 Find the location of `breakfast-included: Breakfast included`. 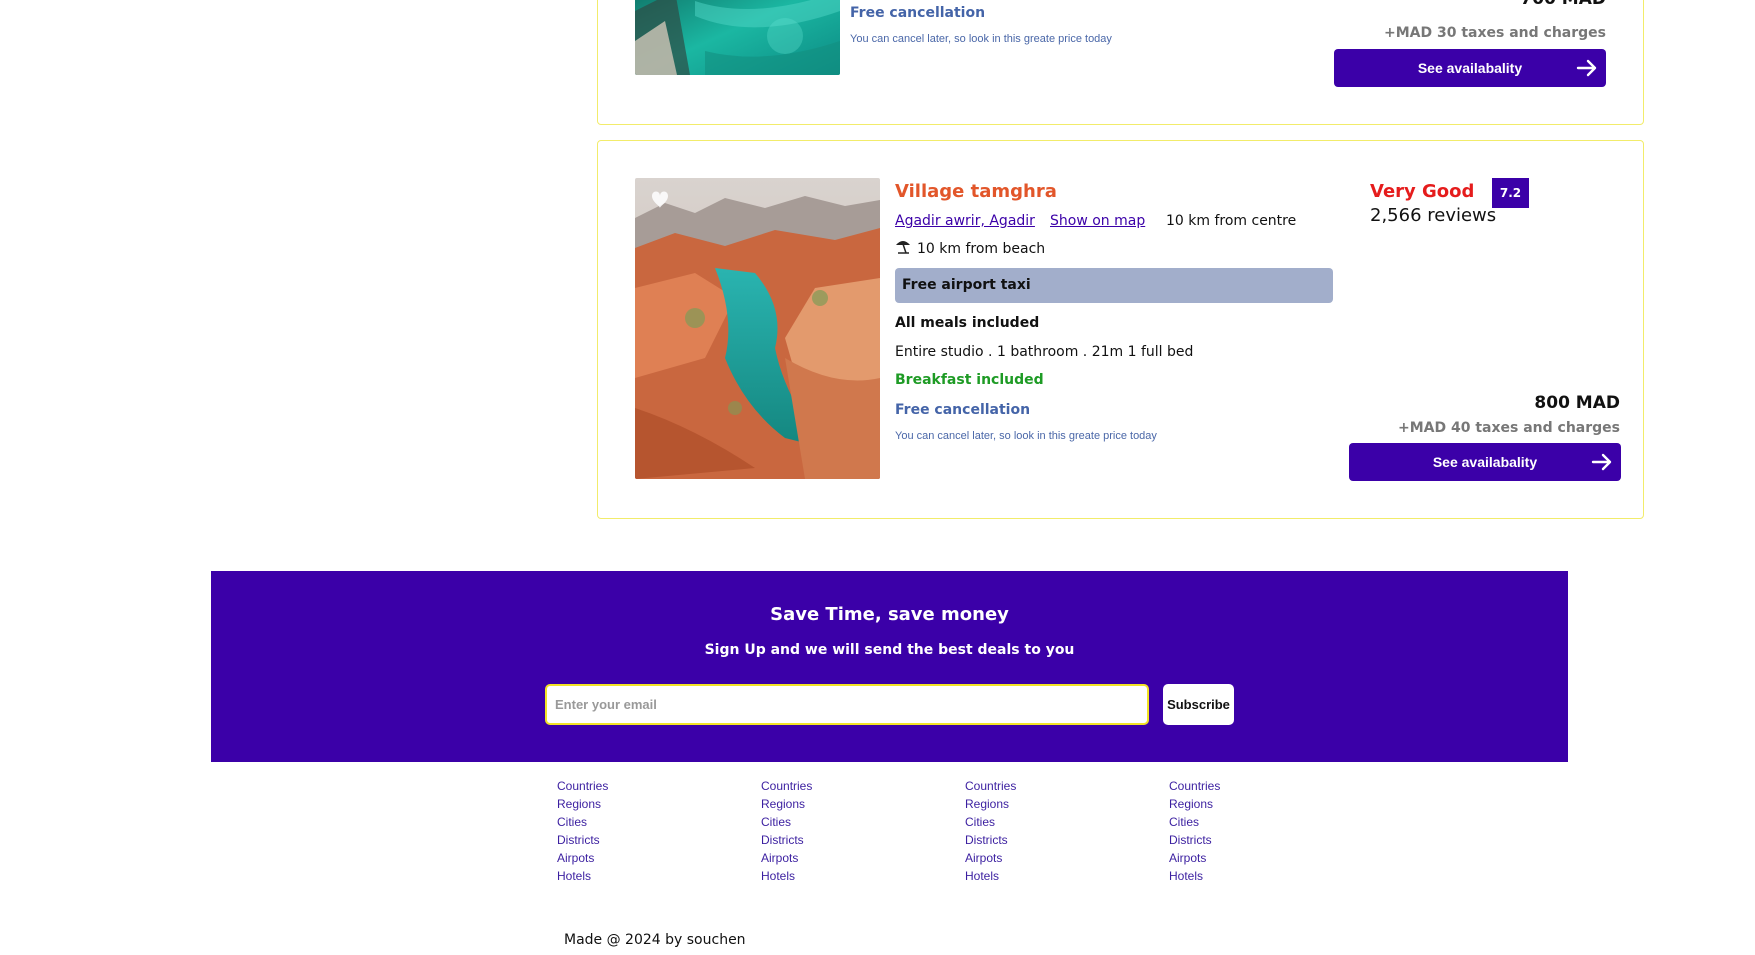

breakfast-included: Breakfast included is located at coordinates (969, 380).